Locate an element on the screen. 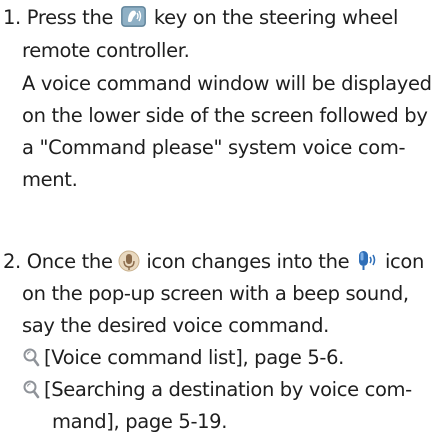 The width and height of the screenshot is (447, 445). reference-searching-destination: [Searching a destination by voice com- is located at coordinates (217, 391).